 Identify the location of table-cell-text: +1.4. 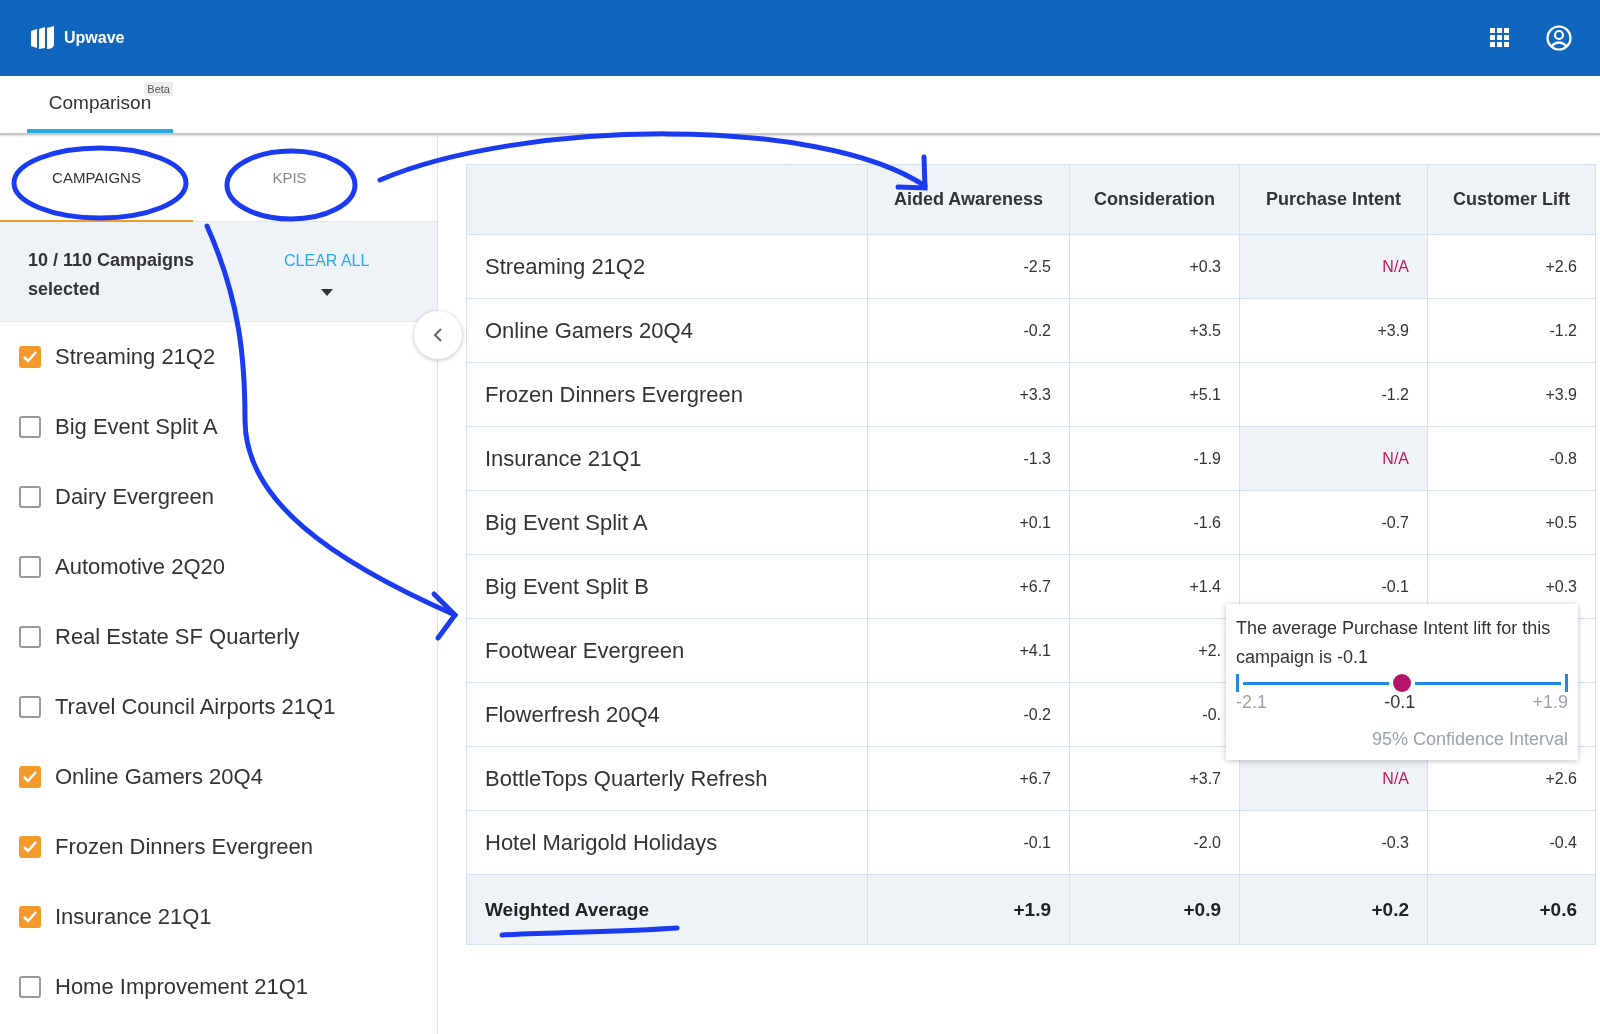
(1204, 586).